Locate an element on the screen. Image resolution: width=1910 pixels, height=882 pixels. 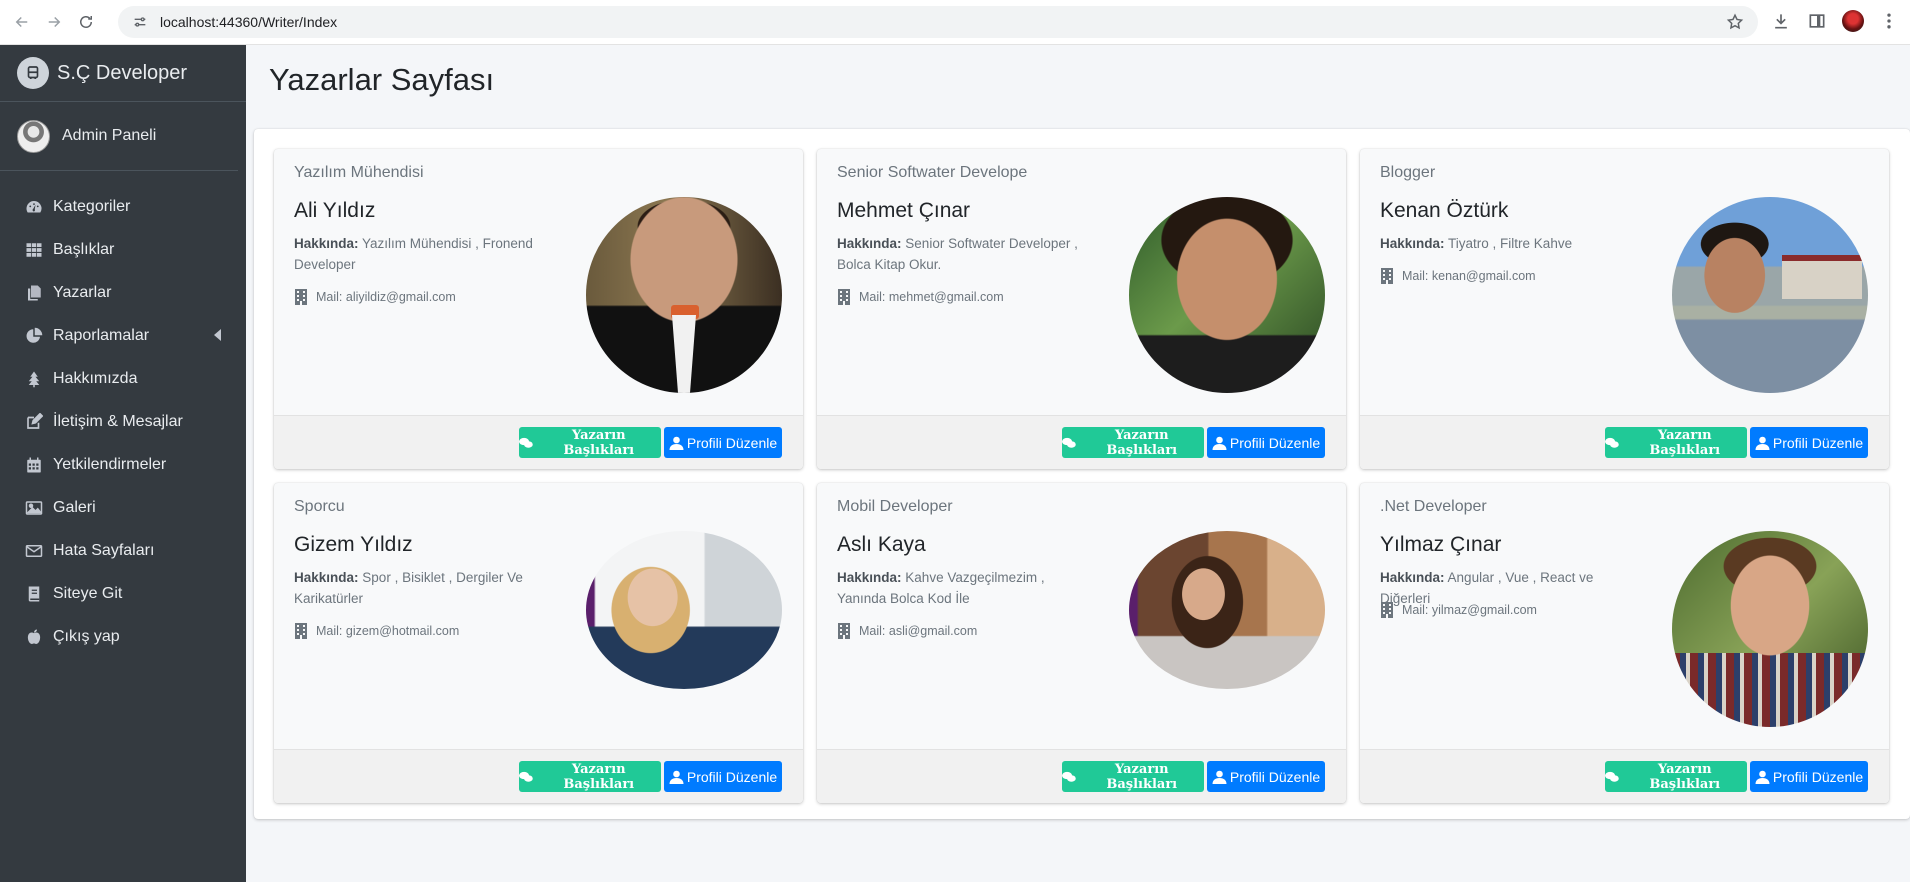
back-arrow-icon is located at coordinates (22, 22).